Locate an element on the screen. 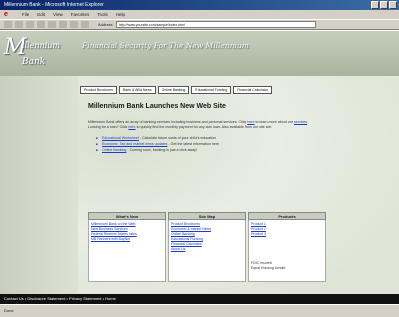 The width and height of the screenshot is (399, 317). refresh-icon is located at coordinates (41, 24).